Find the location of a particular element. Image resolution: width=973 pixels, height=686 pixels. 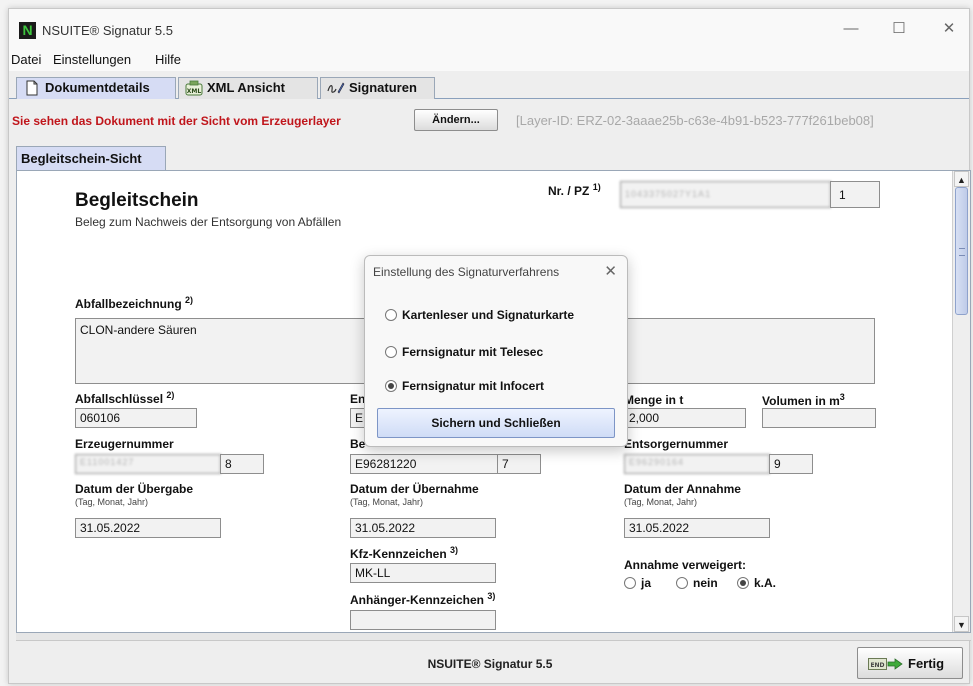

window-title: NSUITE® Signatur 5.5 is located at coordinates (107, 30).